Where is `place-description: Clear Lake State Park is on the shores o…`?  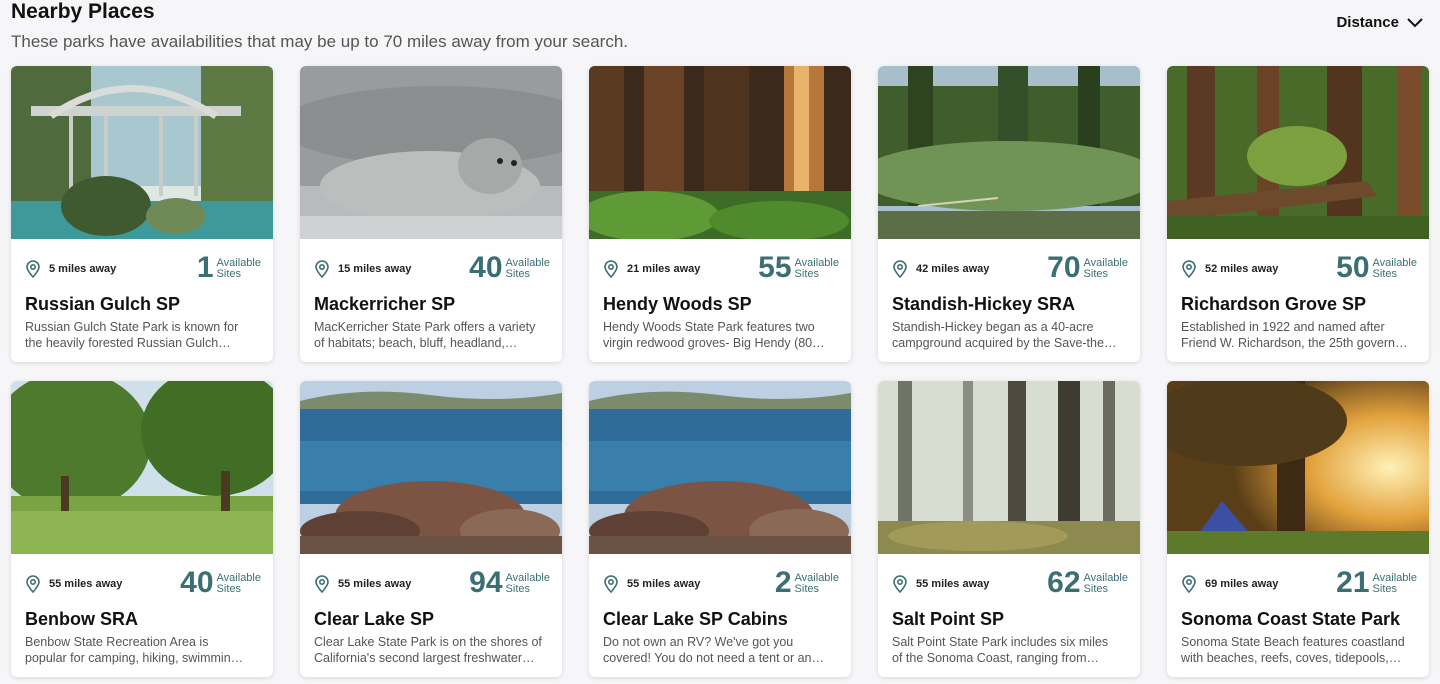 place-description: Clear Lake State Park is on the shores o… is located at coordinates (428, 650).